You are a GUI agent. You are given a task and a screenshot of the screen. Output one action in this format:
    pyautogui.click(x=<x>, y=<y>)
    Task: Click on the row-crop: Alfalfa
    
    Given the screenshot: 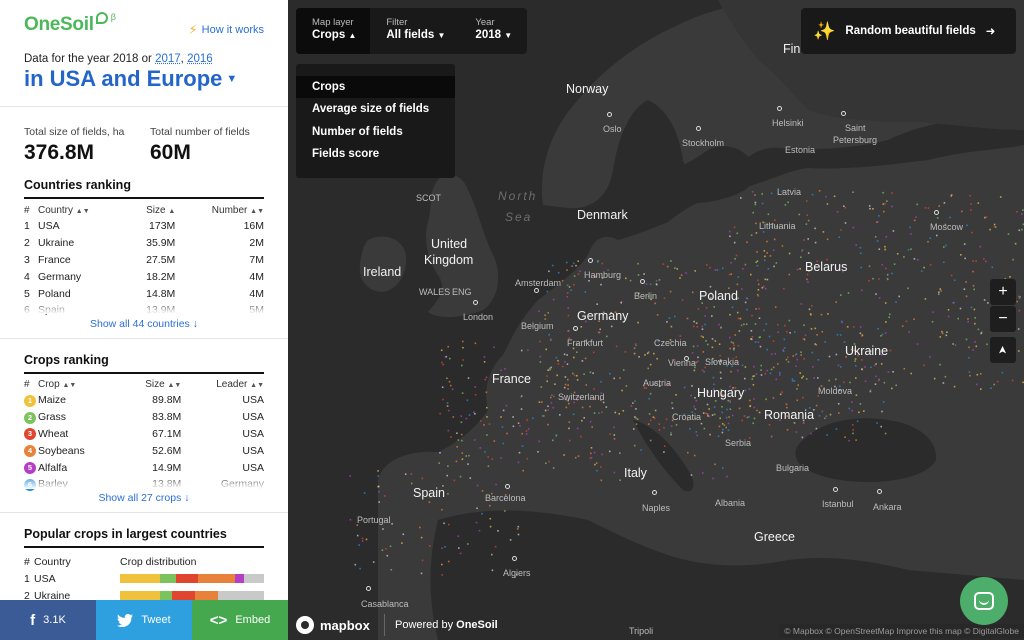 What is the action you would take?
    pyautogui.click(x=78, y=467)
    